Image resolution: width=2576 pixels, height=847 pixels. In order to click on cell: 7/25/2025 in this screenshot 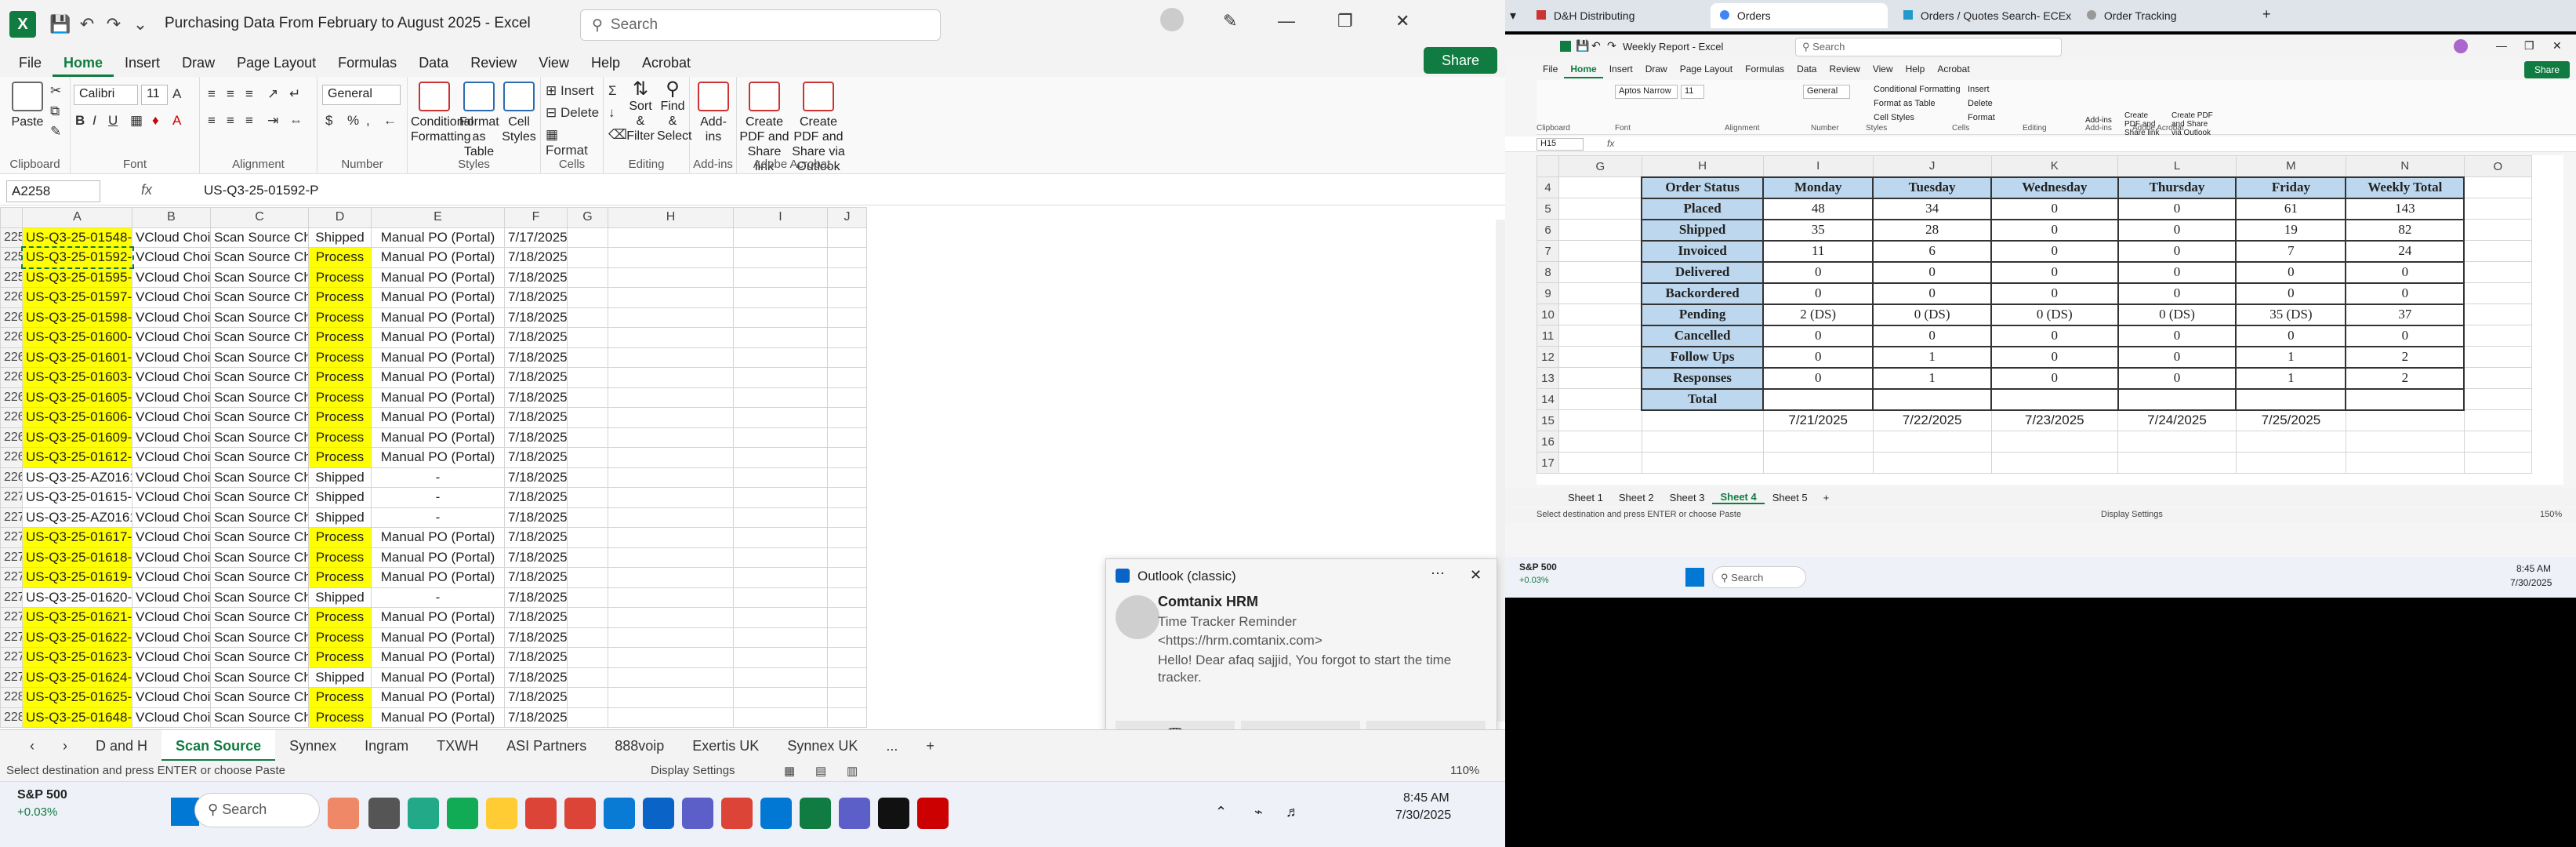, I will do `click(2291, 420)`.